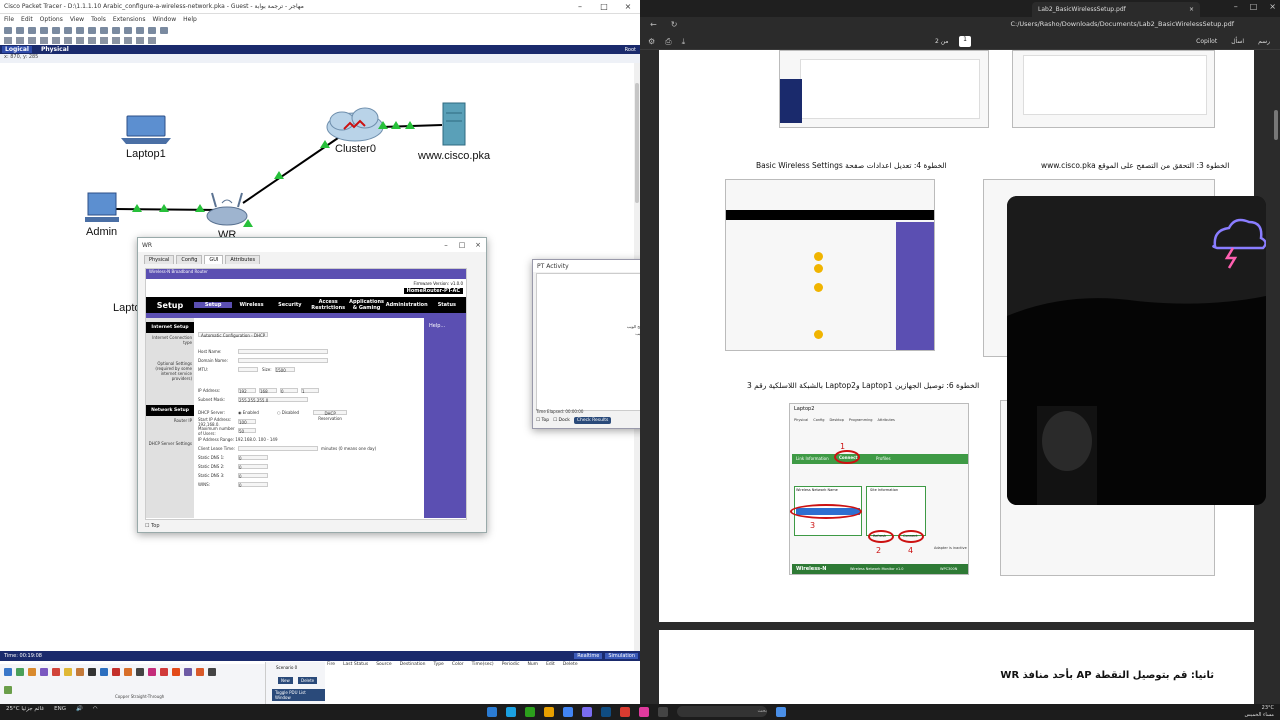 This screenshot has height=720, width=1280. What do you see at coordinates (80, 30) in the screenshot?
I see `paste-icon` at bounding box center [80, 30].